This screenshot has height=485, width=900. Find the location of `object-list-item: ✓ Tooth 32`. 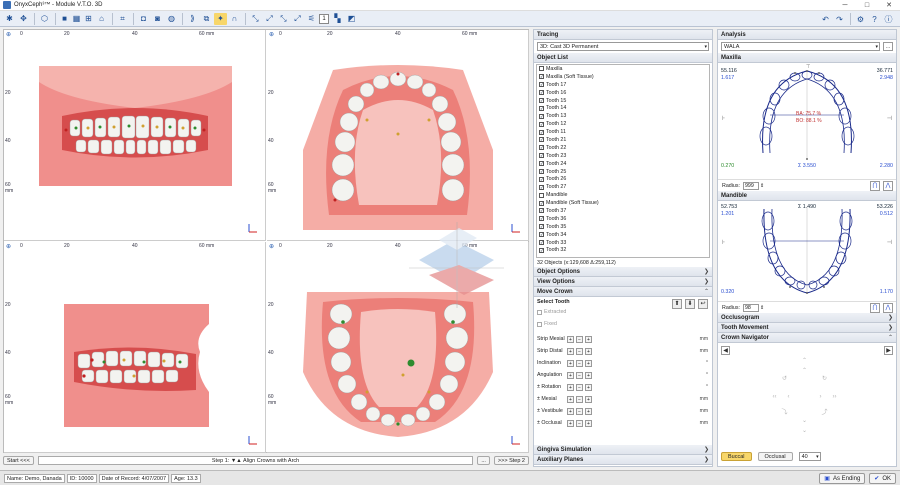

object-list-item: ✓ Tooth 32 is located at coordinates (623, 250).